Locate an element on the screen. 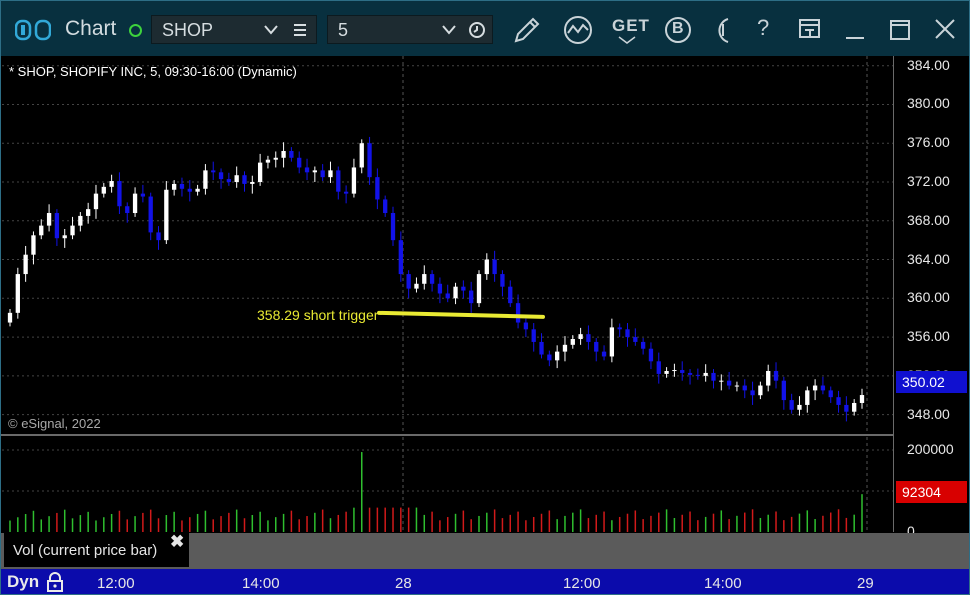  t-icon is located at coordinates (721, 30).